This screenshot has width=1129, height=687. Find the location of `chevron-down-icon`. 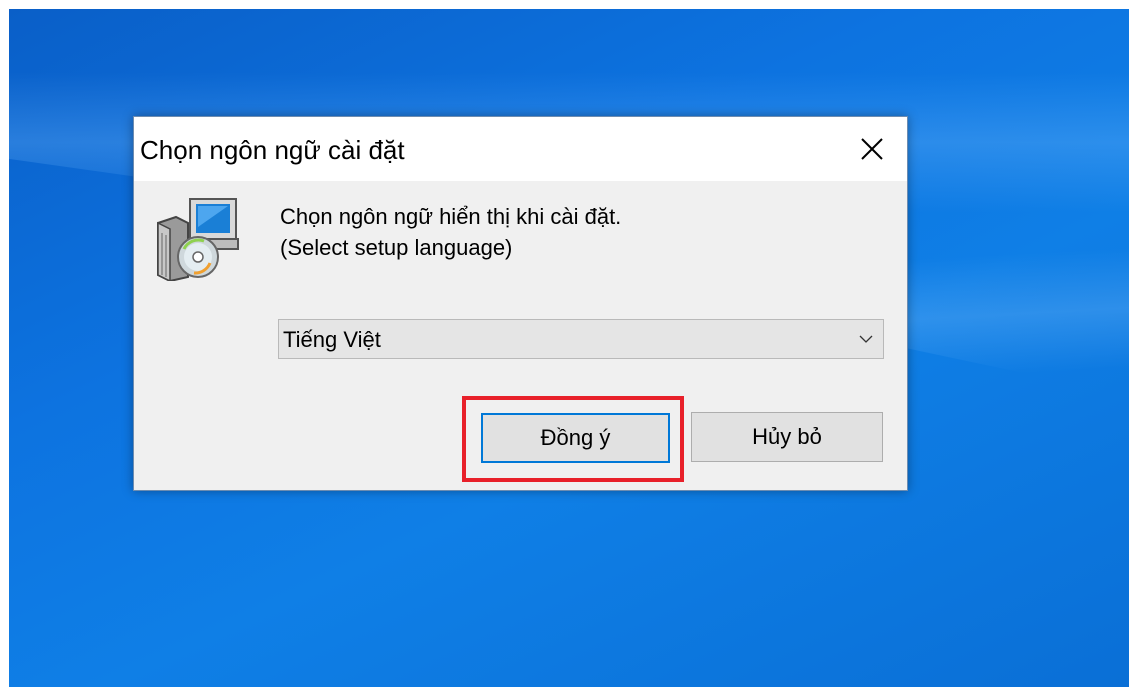

chevron-down-icon is located at coordinates (866, 339).